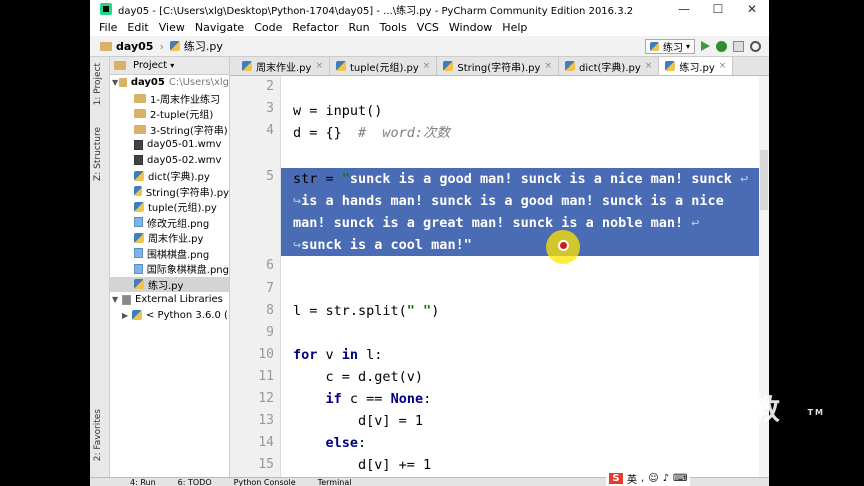  I want to click on code-line: ↪sunck is a cool man!", so click(382, 245).